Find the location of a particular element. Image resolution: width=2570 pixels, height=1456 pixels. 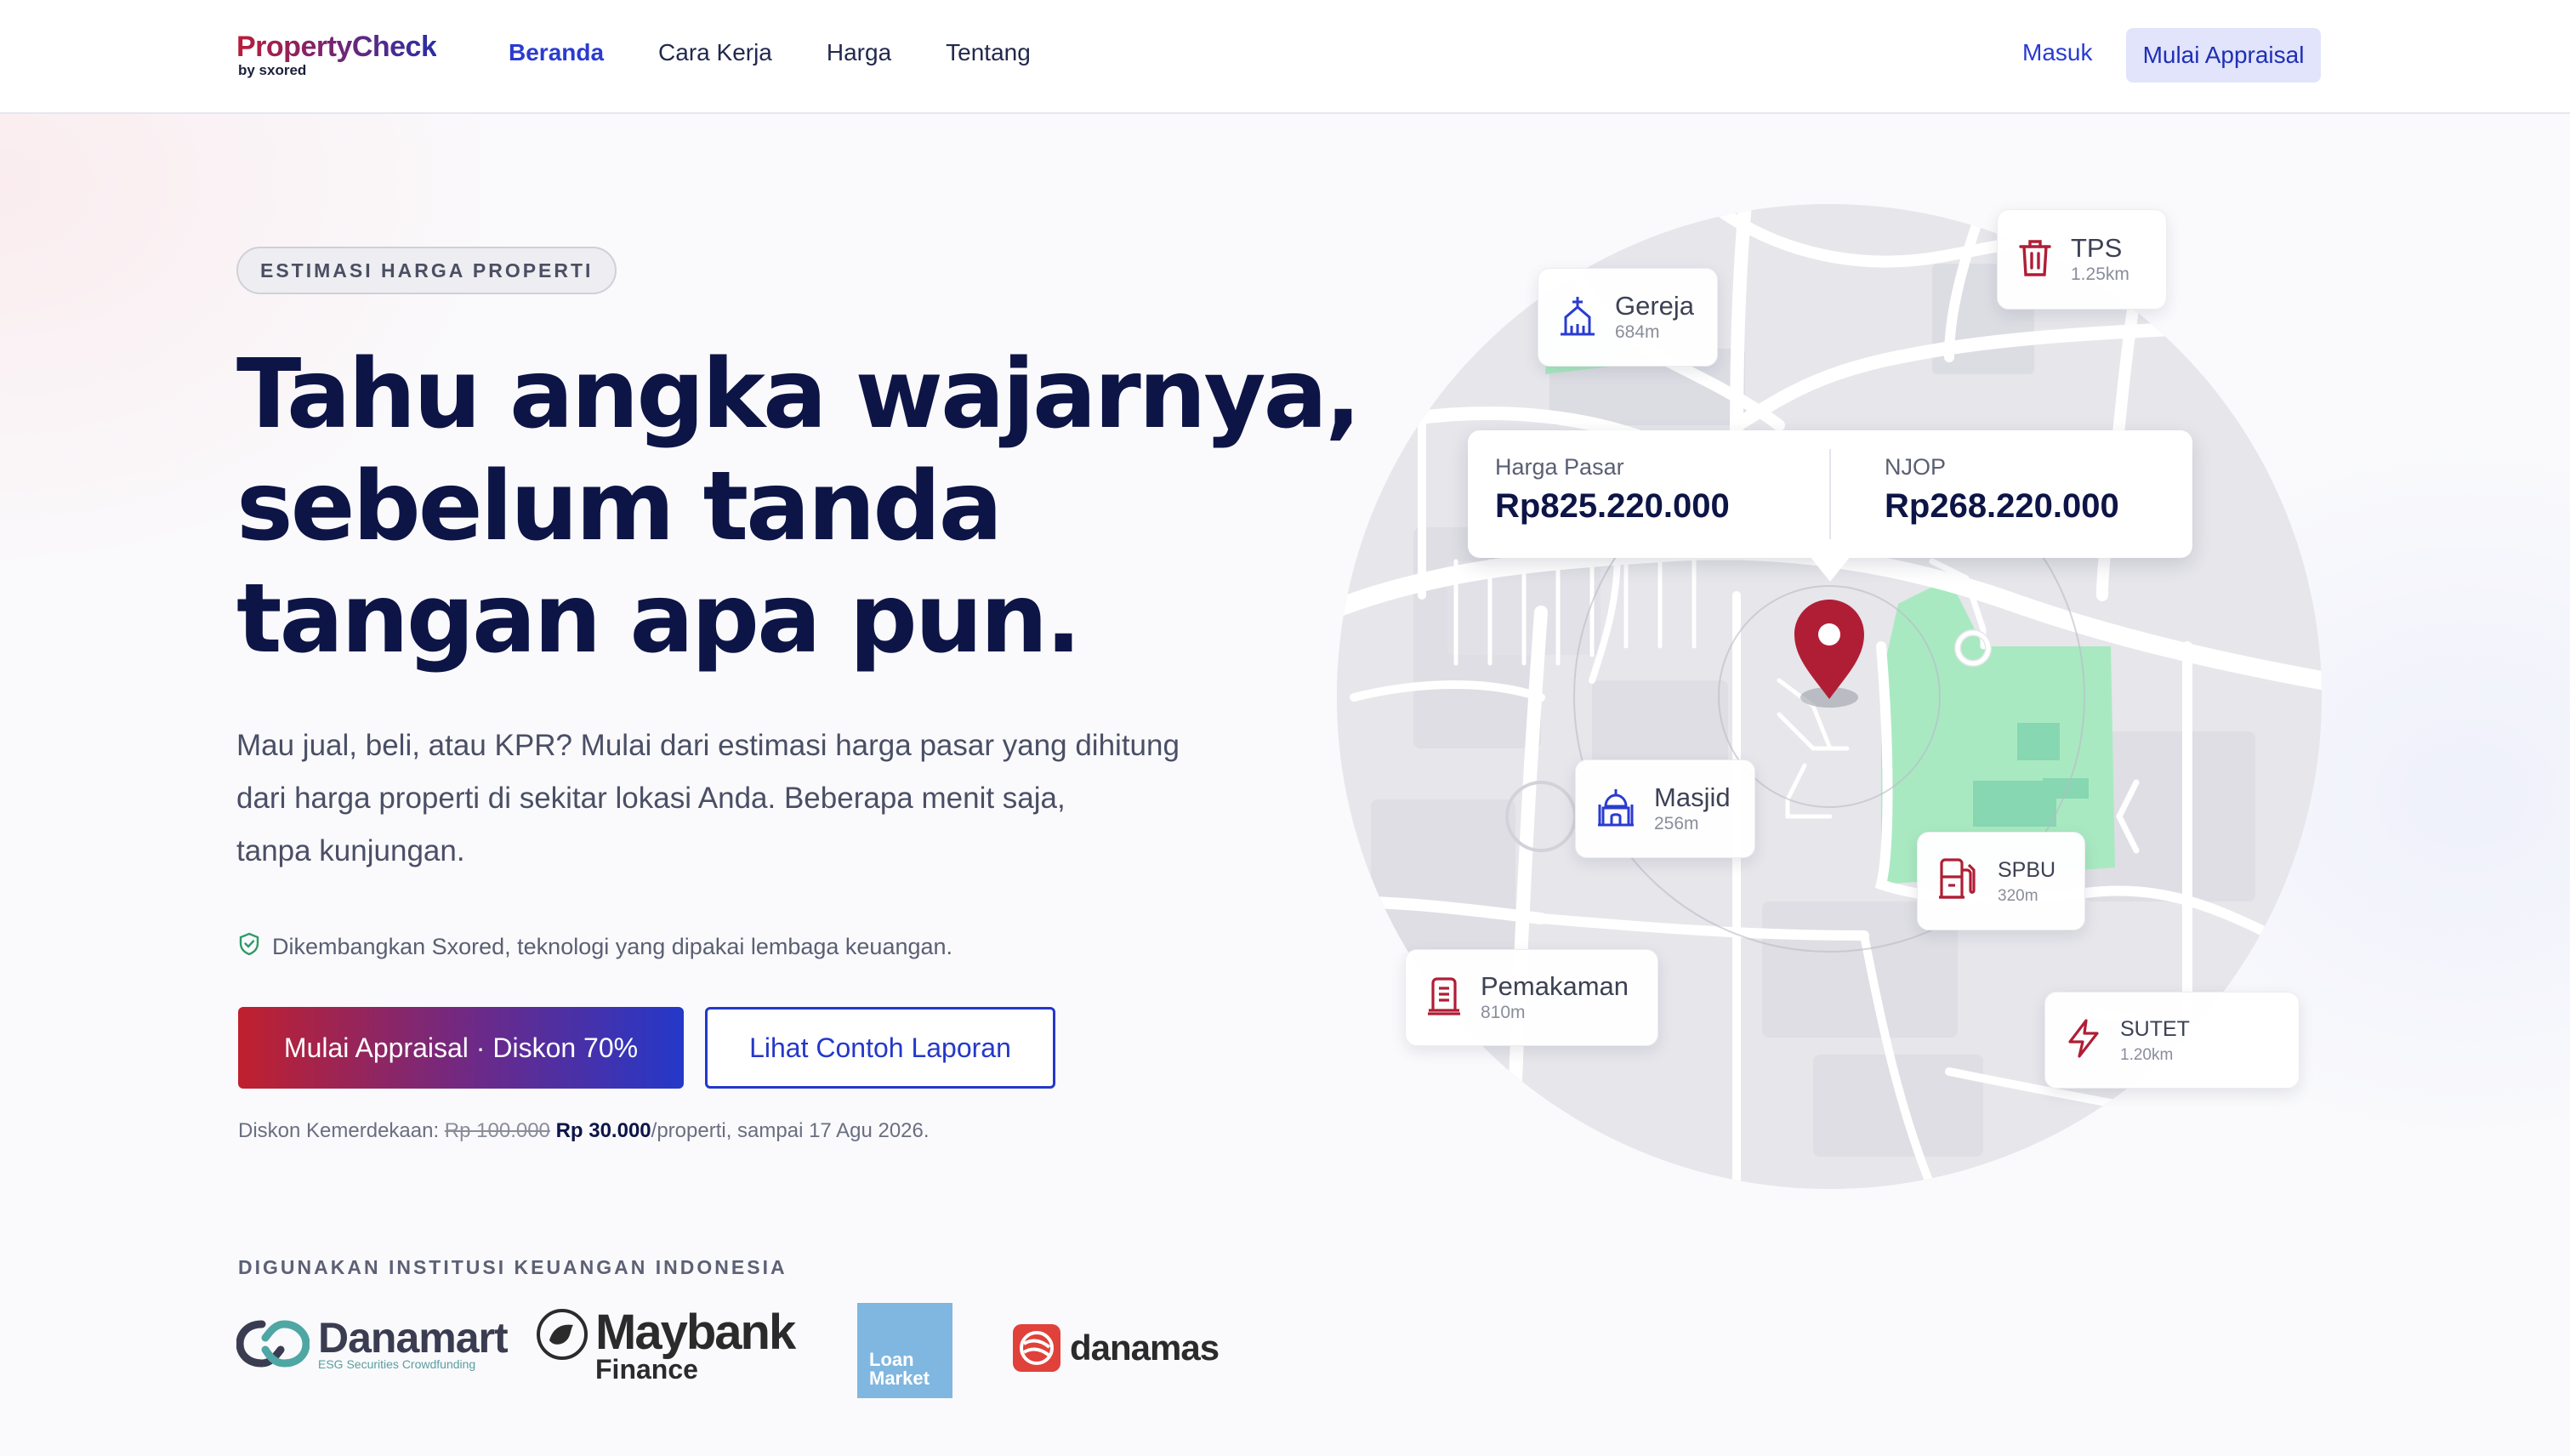

market-price-col: Harga Pasar Rp825.220.000 is located at coordinates (1613, 490).